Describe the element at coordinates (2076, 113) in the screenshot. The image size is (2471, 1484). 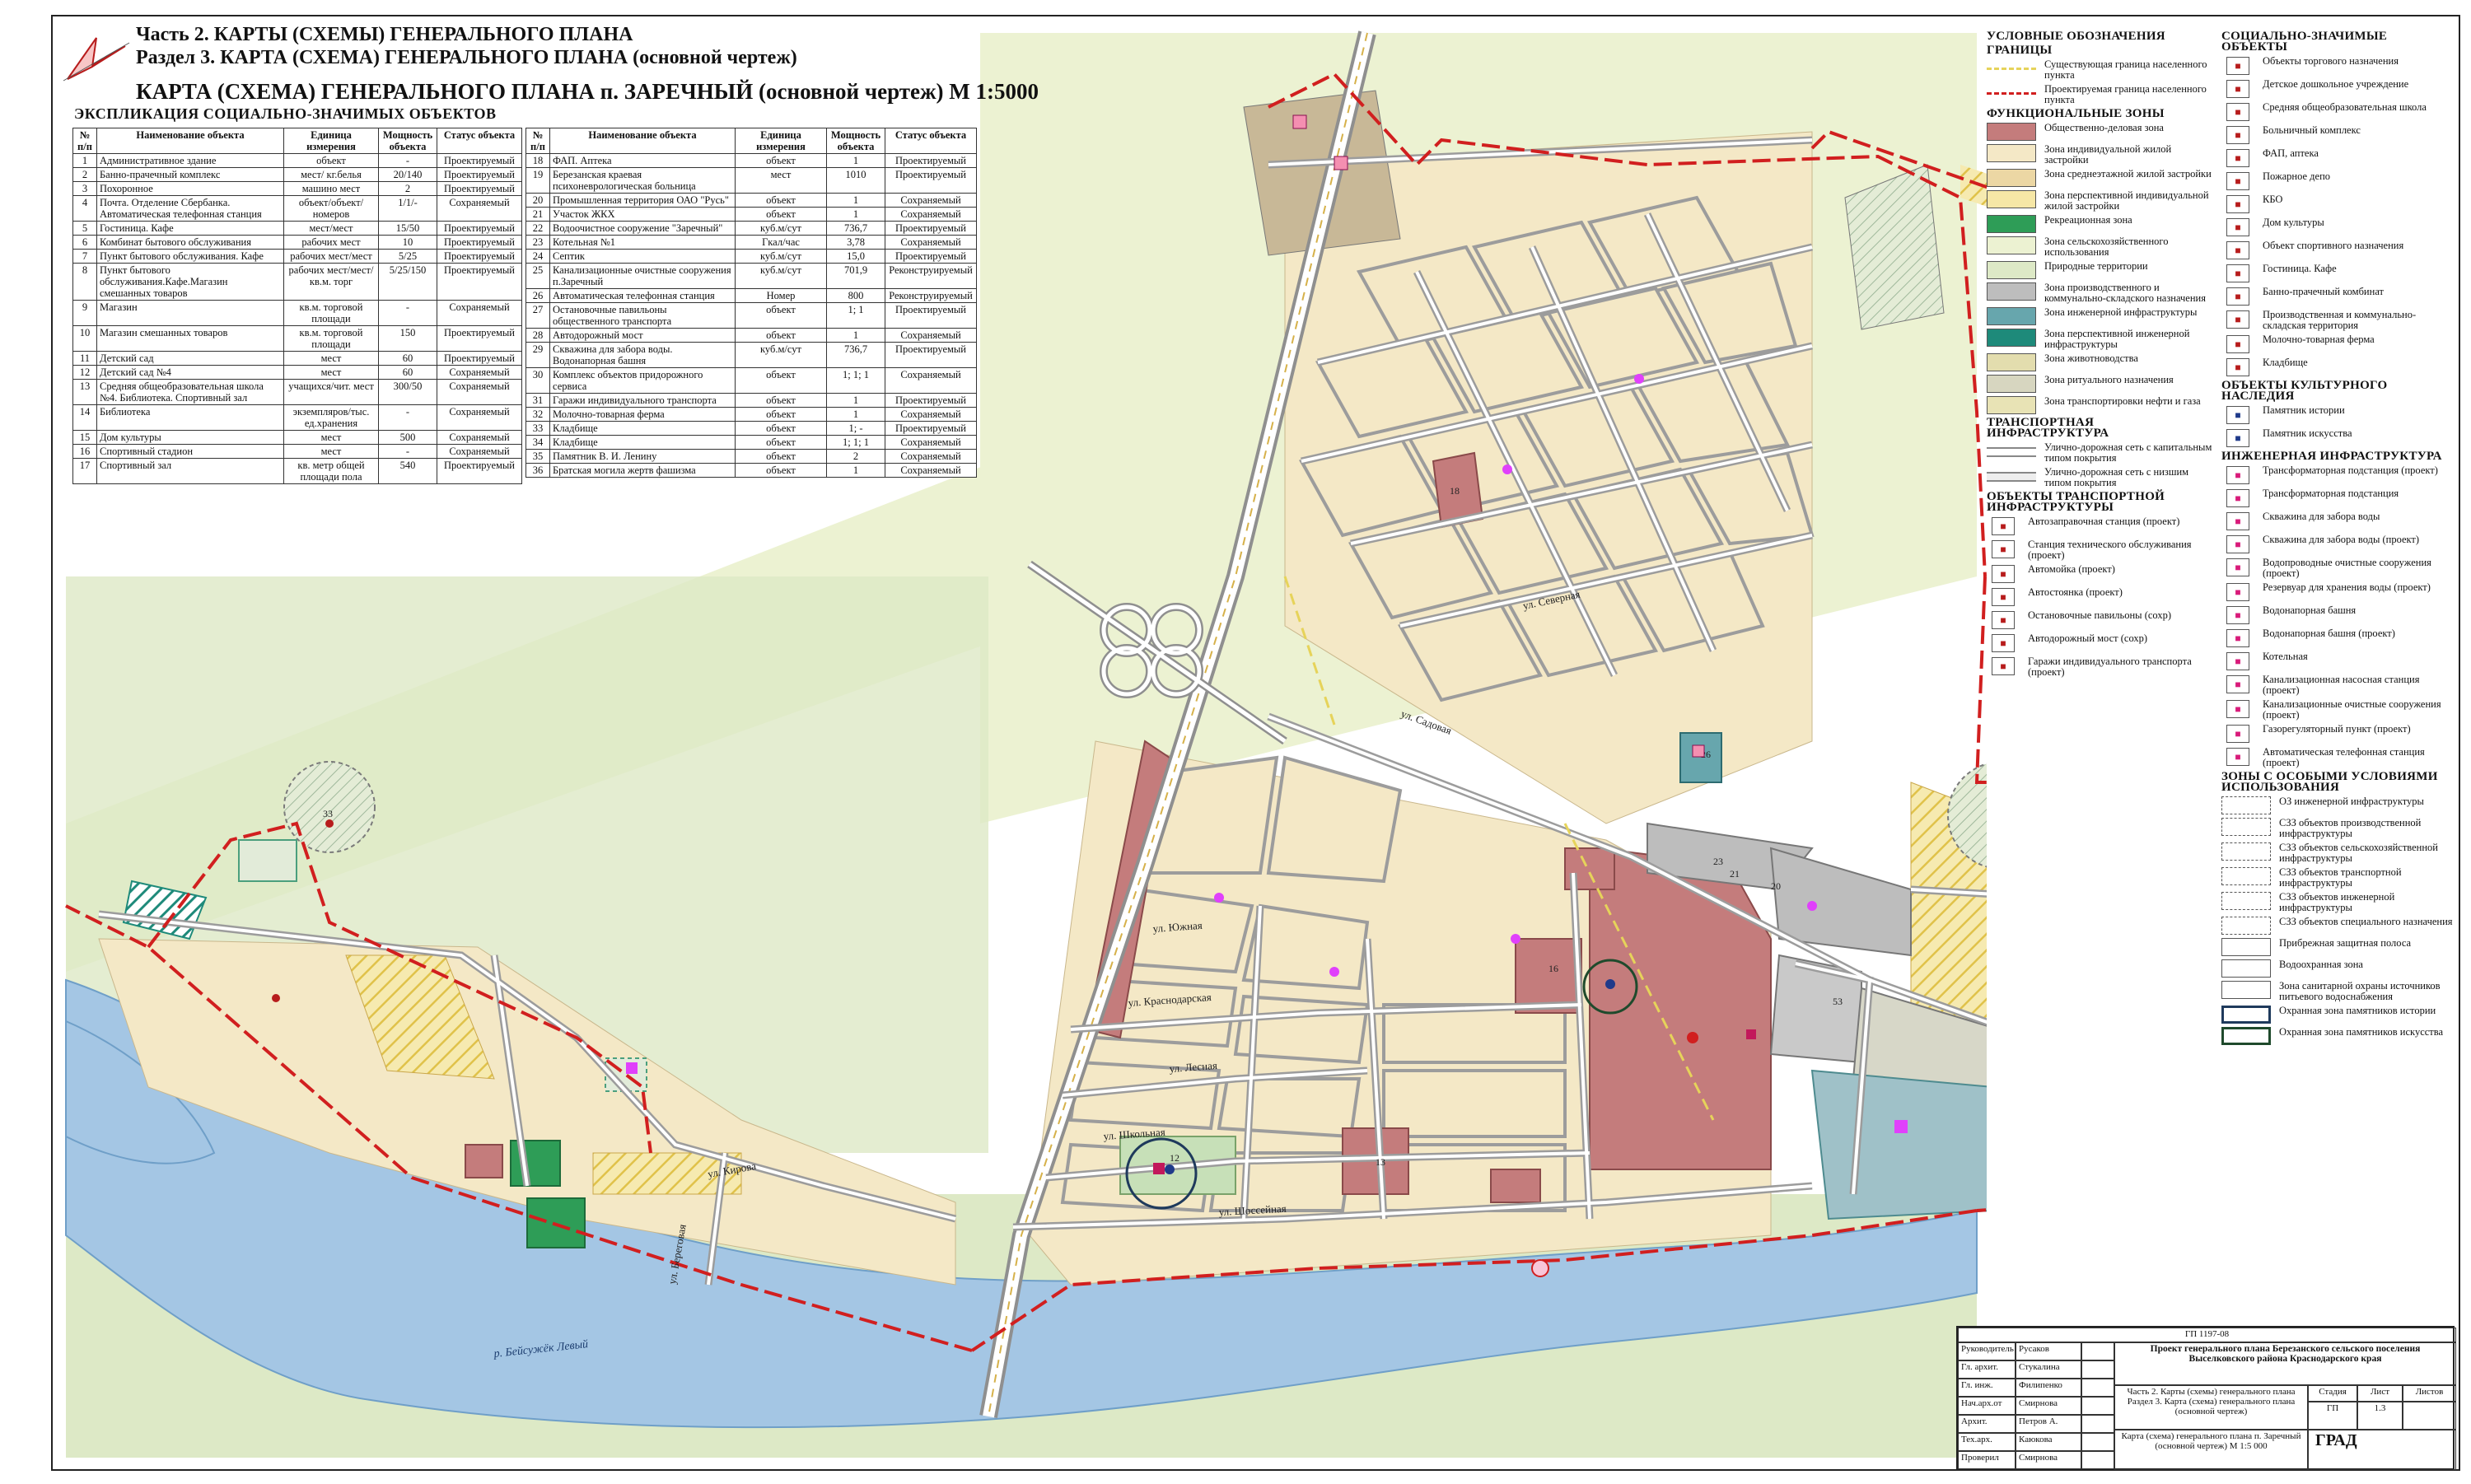
I see `legend-zones-title: ФУНКЦИОНАЛЬНЫЕ ЗОНЫ` at that location.